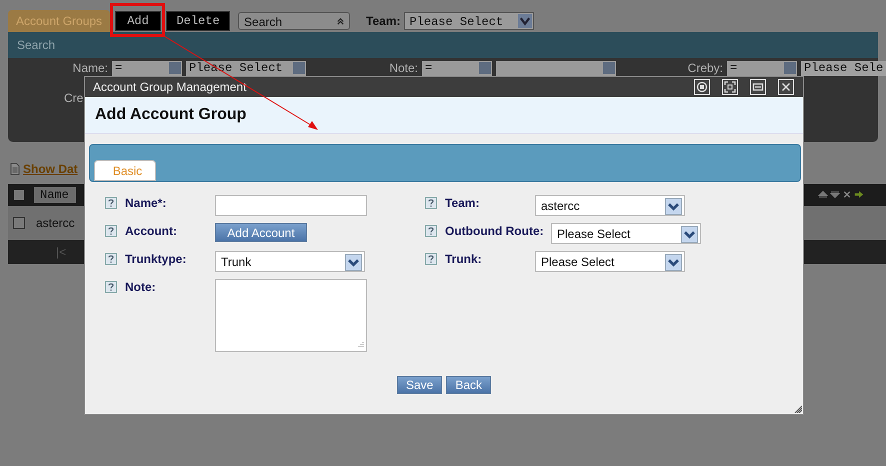 Image resolution: width=886 pixels, height=466 pixels. Describe the element at coordinates (294, 21) in the screenshot. I see `search-select: Search` at that location.